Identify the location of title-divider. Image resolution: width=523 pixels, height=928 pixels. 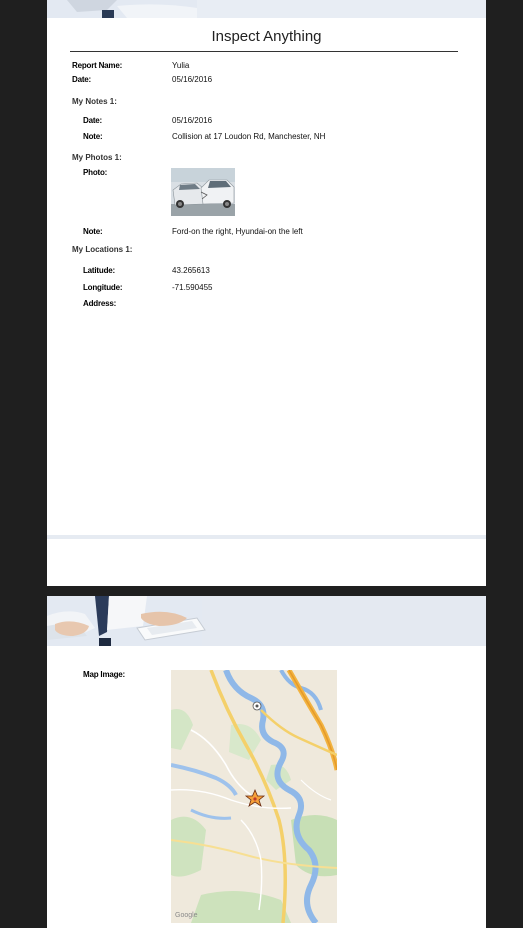
(264, 51).